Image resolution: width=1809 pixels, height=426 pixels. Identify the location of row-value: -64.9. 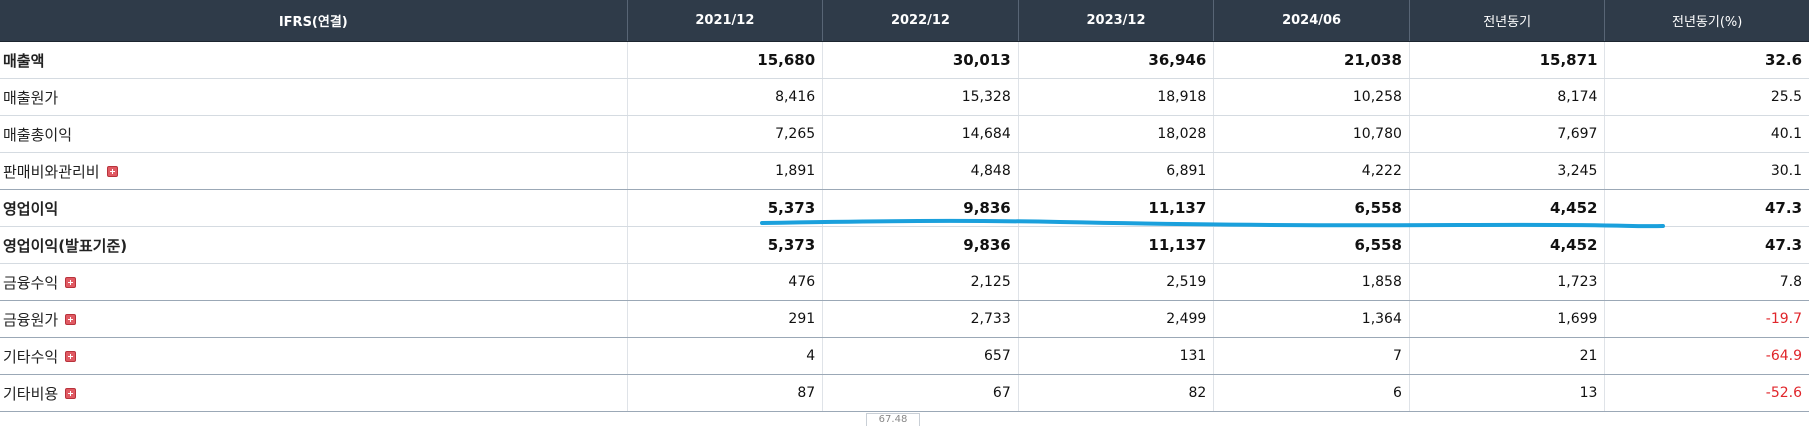
(1784, 356).